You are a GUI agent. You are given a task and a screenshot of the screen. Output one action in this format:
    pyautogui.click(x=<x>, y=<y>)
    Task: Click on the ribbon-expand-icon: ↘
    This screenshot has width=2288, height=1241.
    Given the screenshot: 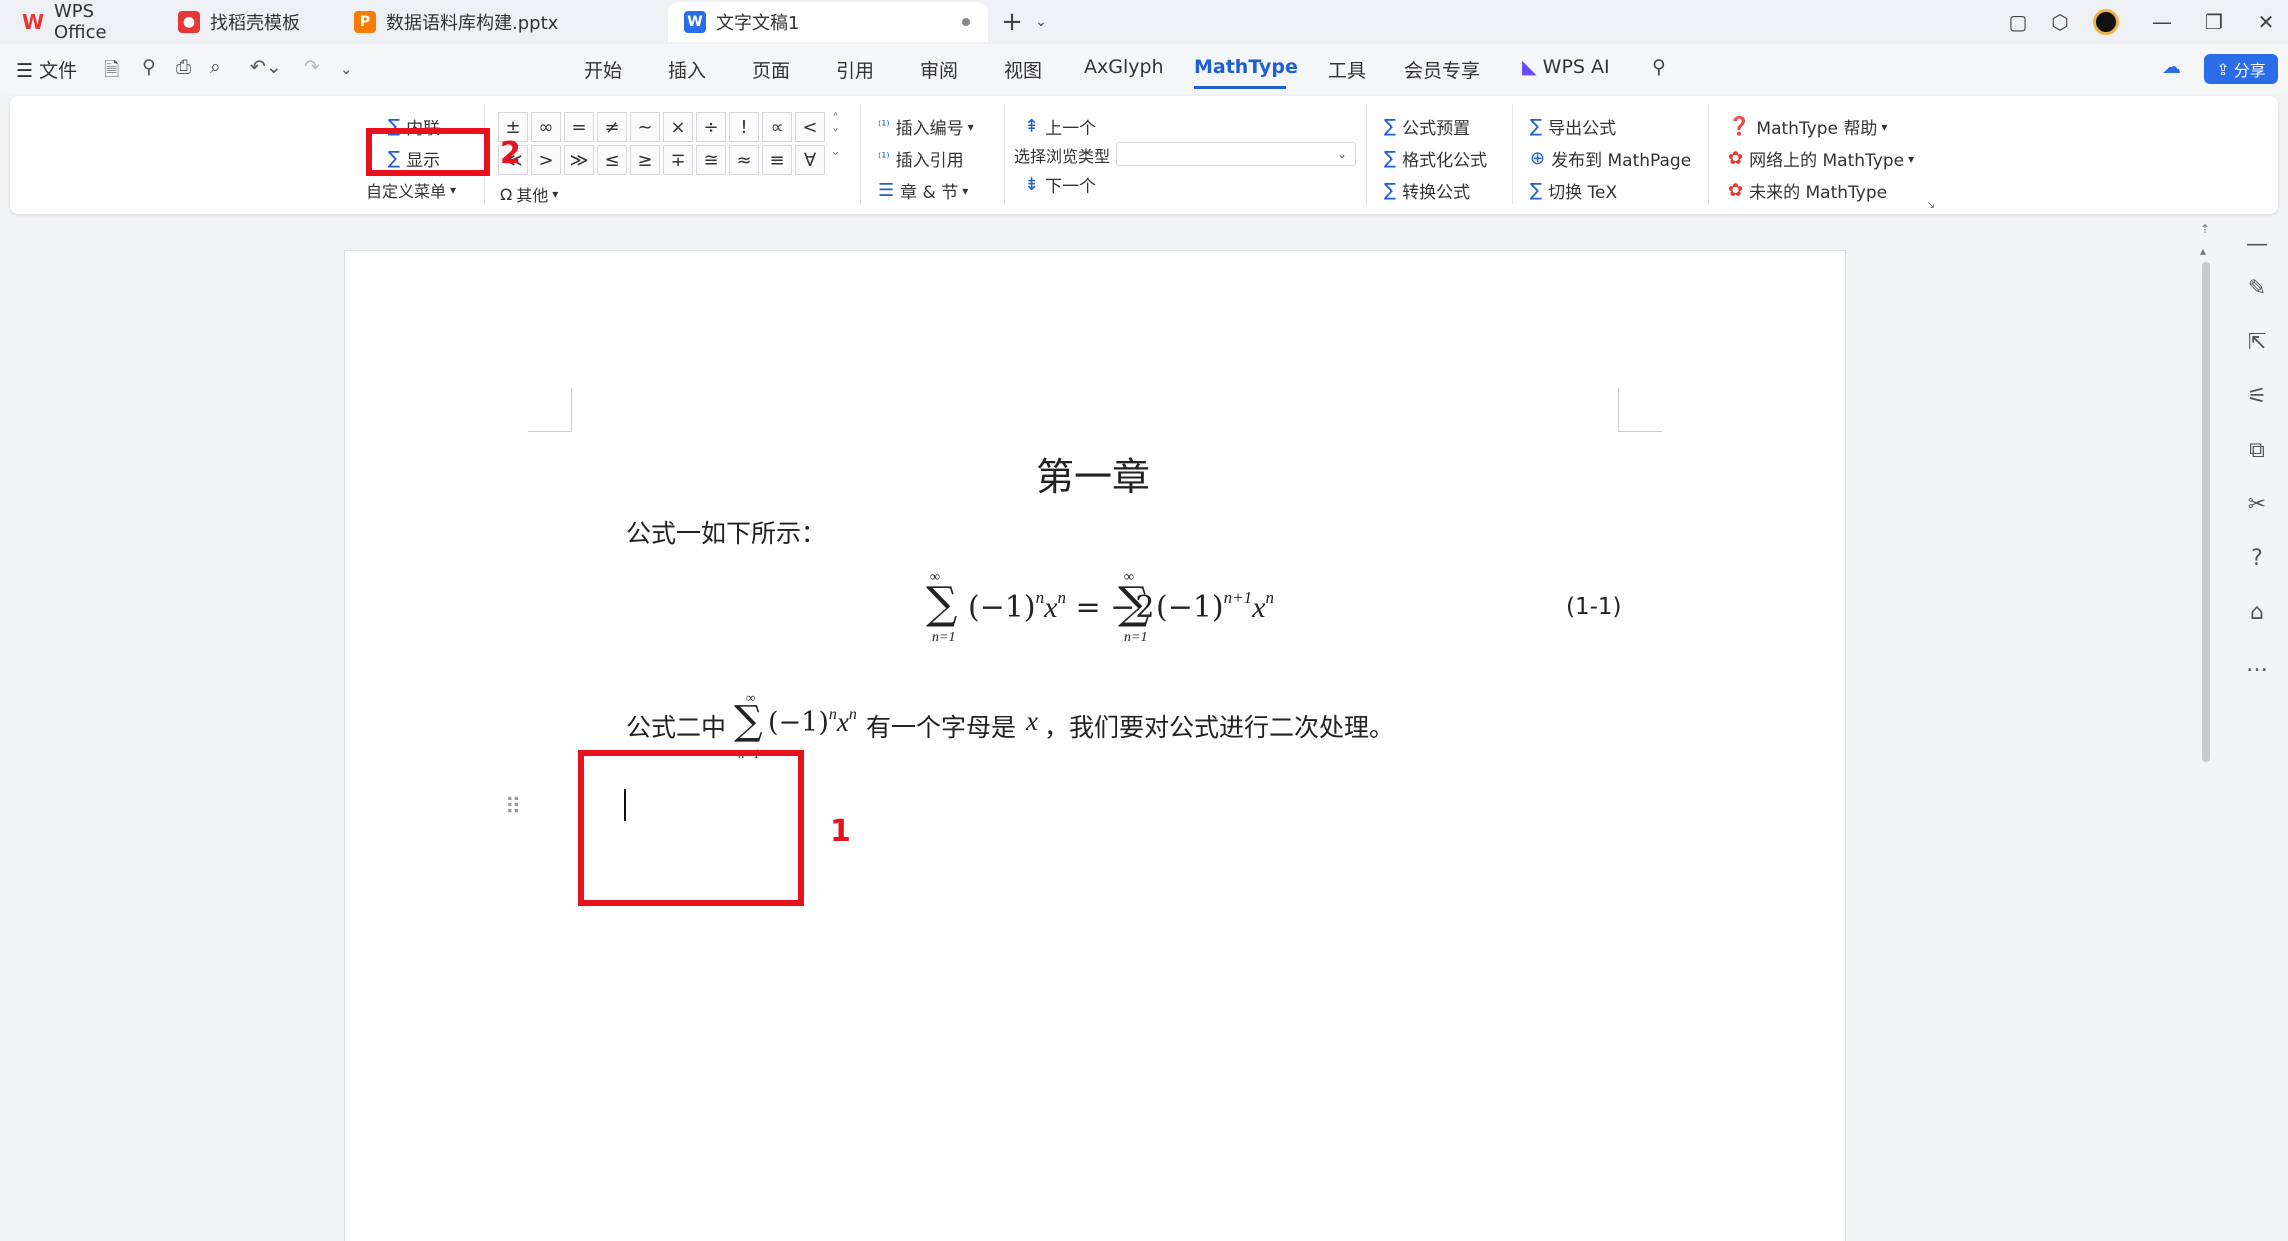 What is the action you would take?
    pyautogui.click(x=1930, y=204)
    